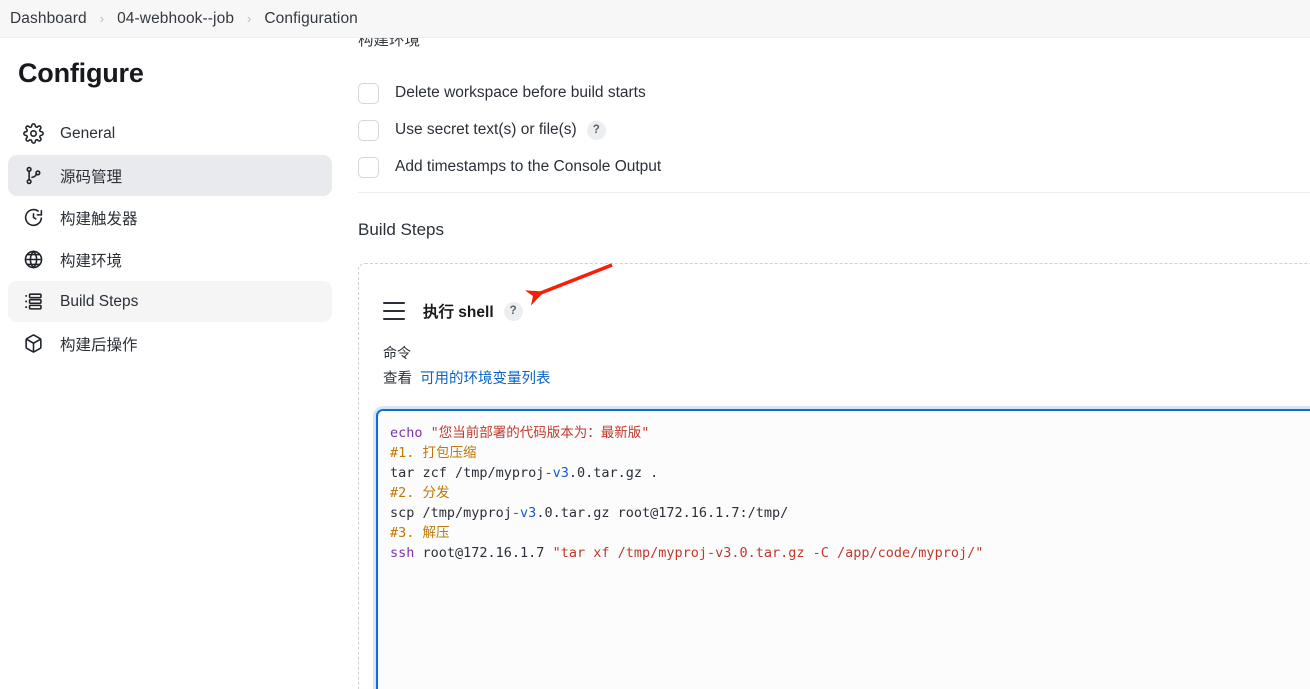 The height and width of the screenshot is (689, 1310). What do you see at coordinates (33, 260) in the screenshot?
I see `globe-icon` at bounding box center [33, 260].